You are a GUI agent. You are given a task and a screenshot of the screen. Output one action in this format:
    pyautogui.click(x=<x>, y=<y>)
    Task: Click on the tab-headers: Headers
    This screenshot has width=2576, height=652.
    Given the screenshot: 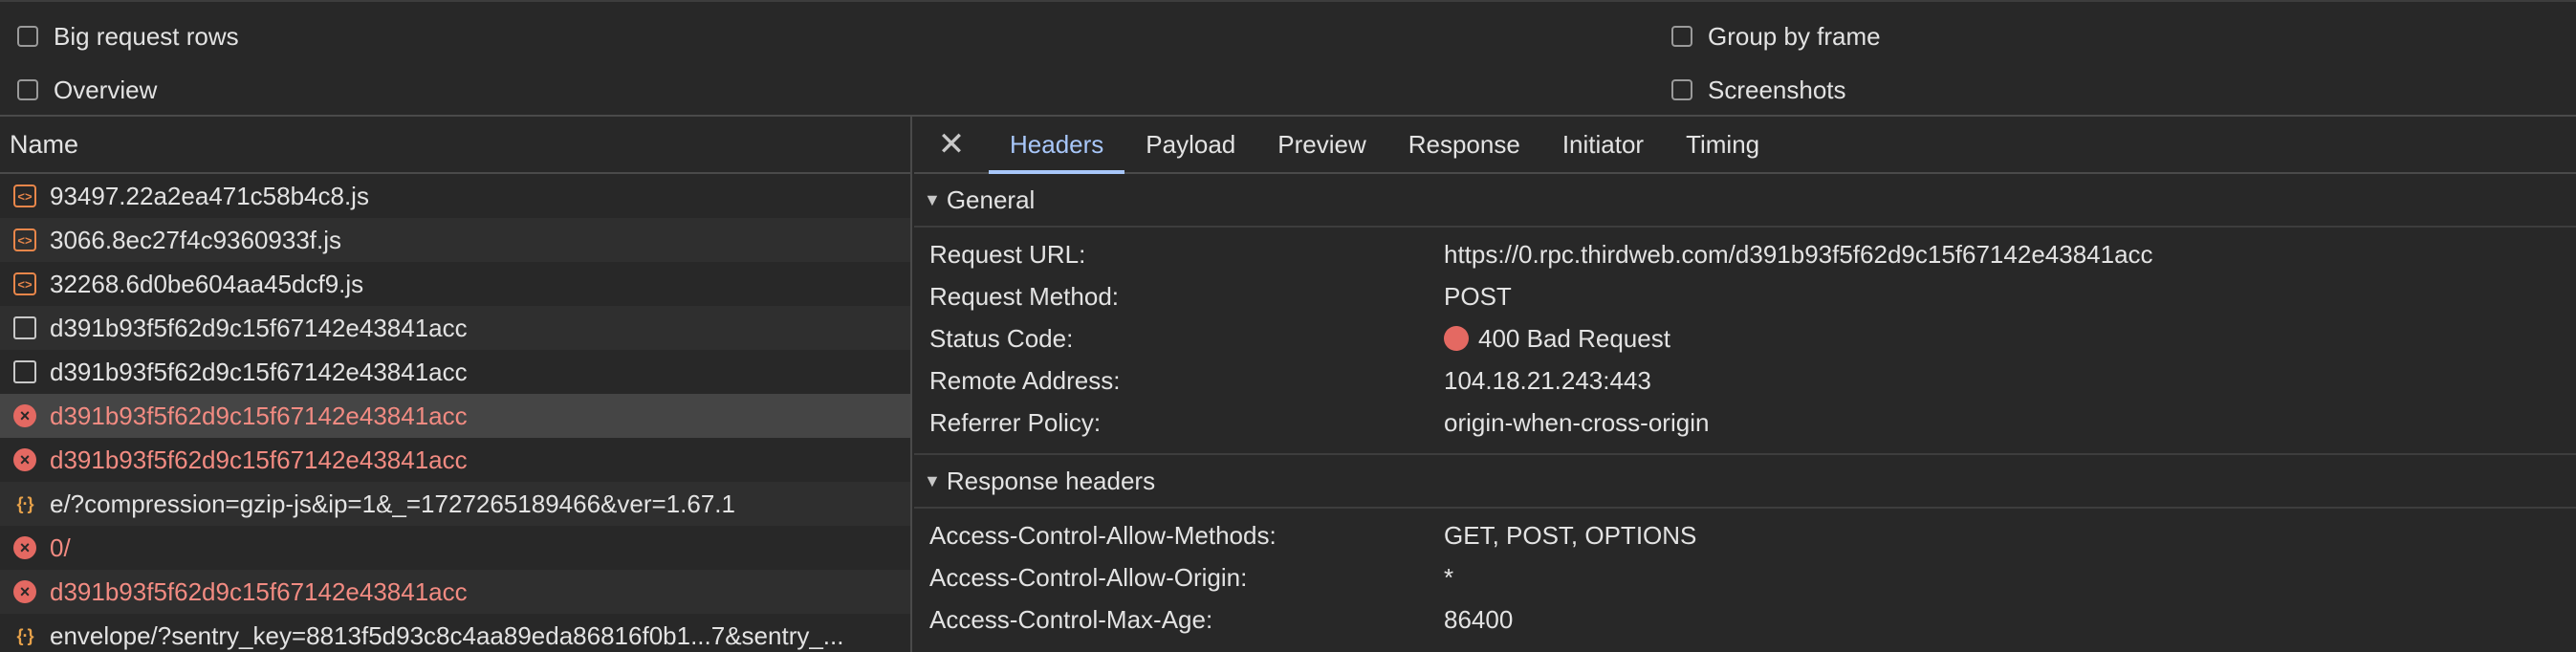 What is the action you would take?
    pyautogui.click(x=1057, y=145)
    